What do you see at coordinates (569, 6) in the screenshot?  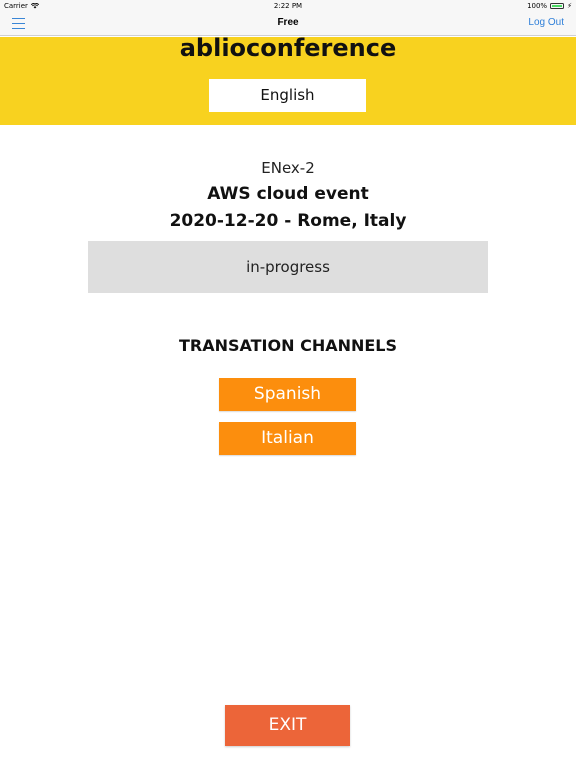 I see `charging-icon: ⚡` at bounding box center [569, 6].